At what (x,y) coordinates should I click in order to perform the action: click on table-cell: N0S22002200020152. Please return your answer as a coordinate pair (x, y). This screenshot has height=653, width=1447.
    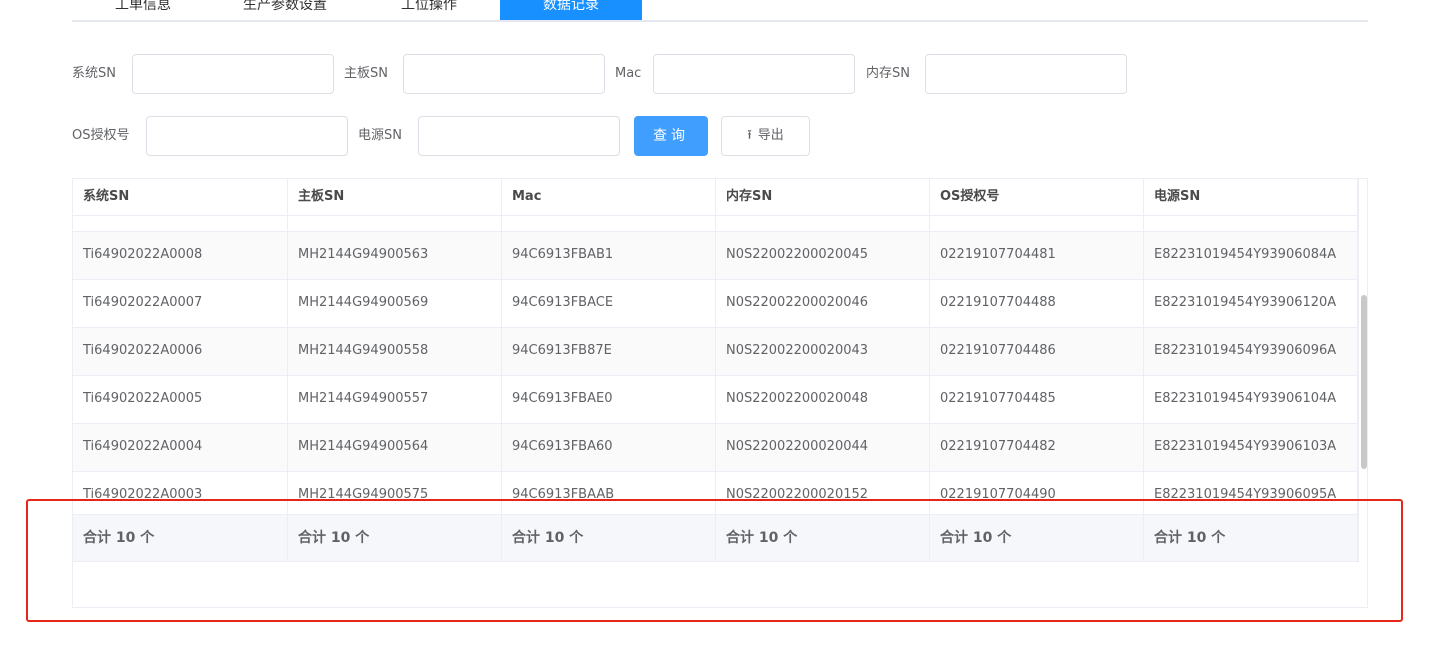
    Looking at the image, I should click on (823, 493).